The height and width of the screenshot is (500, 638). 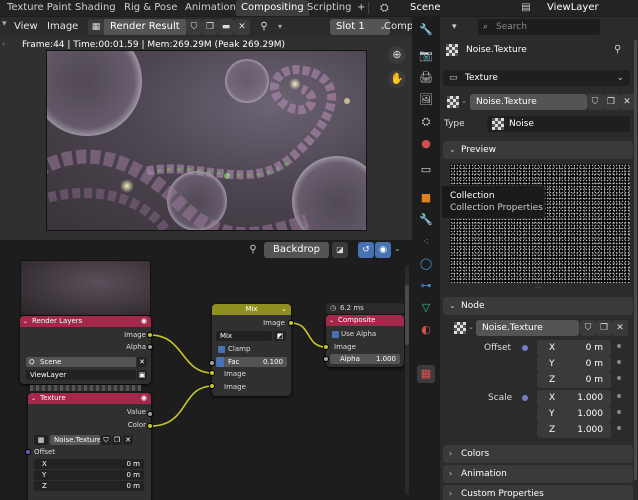 What do you see at coordinates (538, 492) in the screenshot?
I see `custom-properties-panel-header: › Custom Properties` at bounding box center [538, 492].